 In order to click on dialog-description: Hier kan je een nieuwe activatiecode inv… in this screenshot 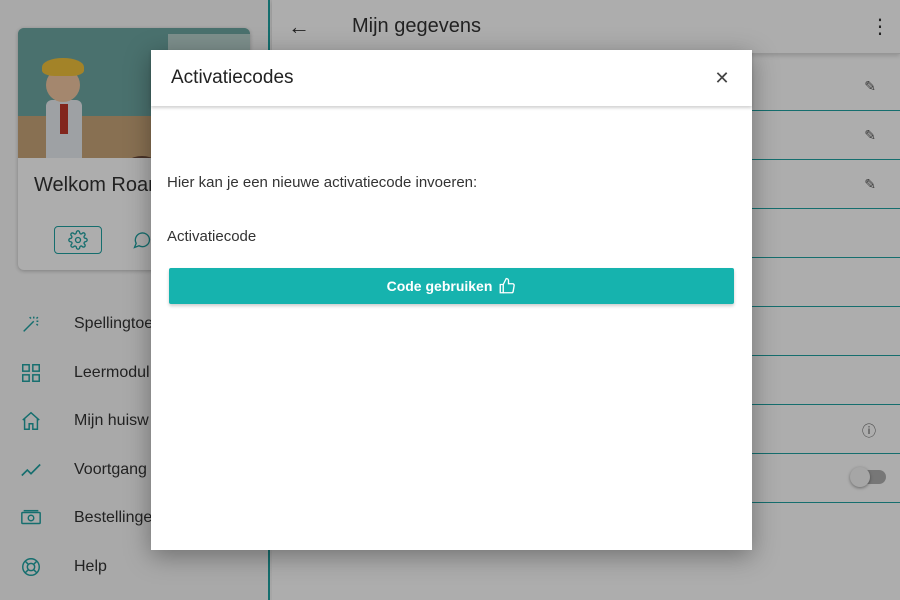, I will do `click(322, 182)`.